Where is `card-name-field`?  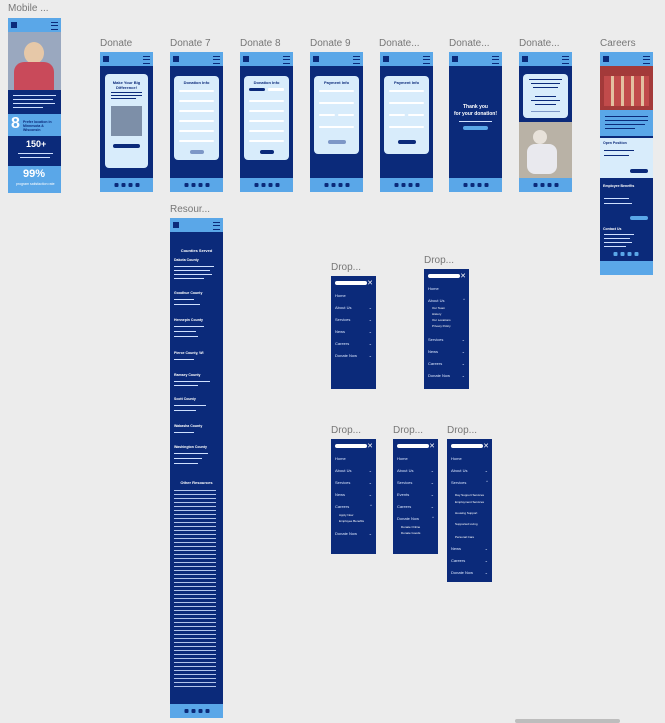 card-name-field is located at coordinates (336, 91).